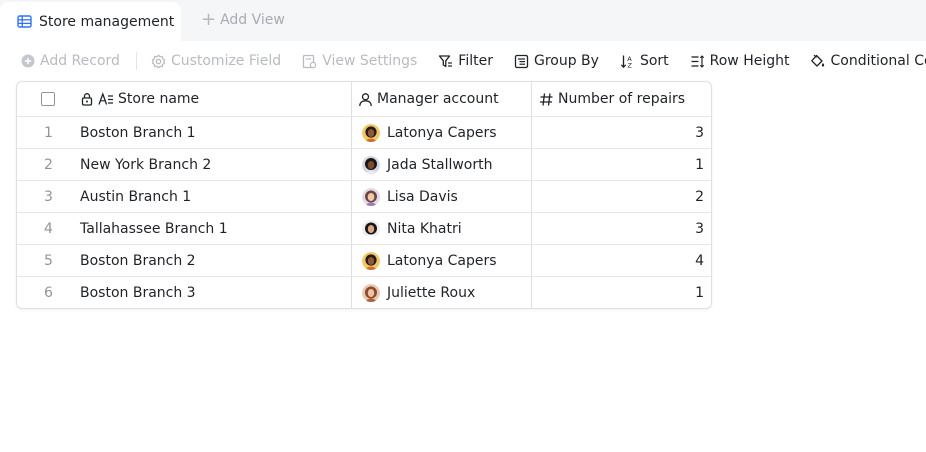 This screenshot has width=926, height=452. I want to click on store-name-cell: New York Branch 2, so click(216, 164).